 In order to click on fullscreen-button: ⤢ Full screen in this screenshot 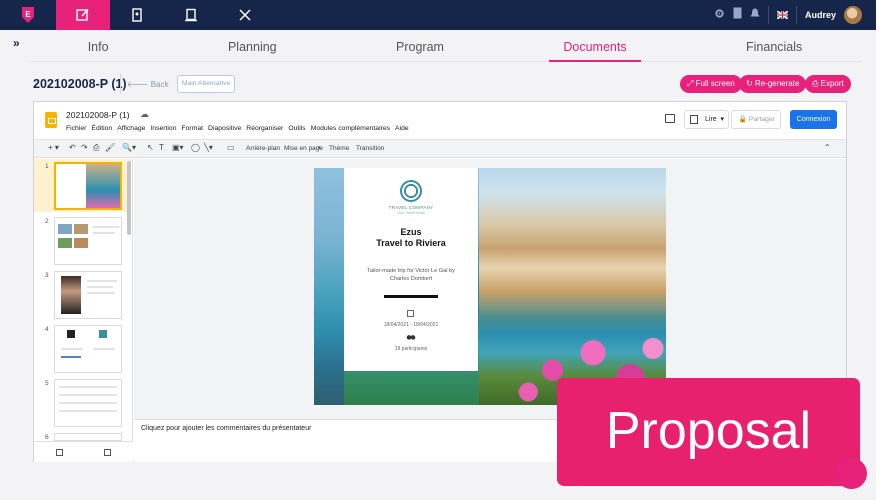, I will do `click(711, 84)`.